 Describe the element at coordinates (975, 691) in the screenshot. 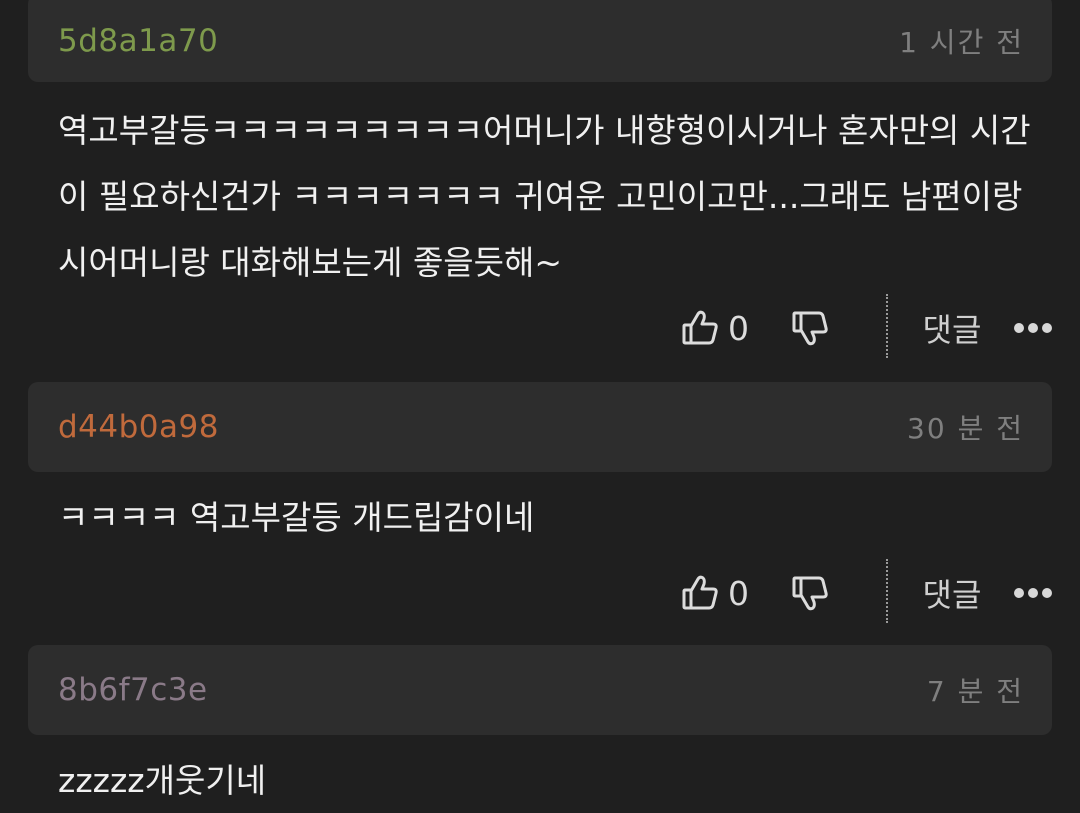

I see `comment-timestamp: 7 분 전` at that location.